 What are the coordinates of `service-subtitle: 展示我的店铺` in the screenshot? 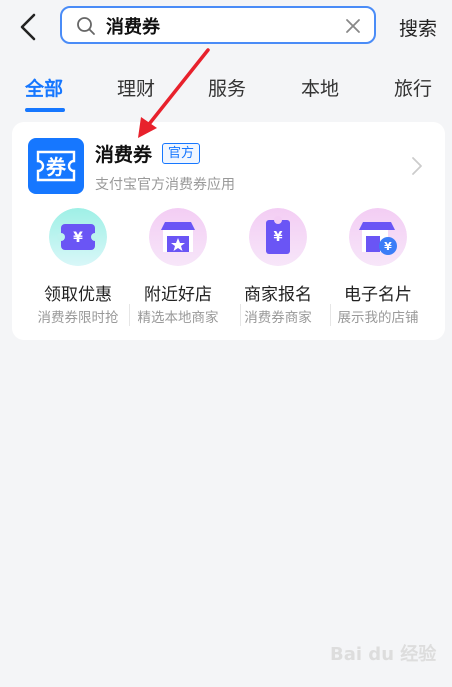 It's located at (378, 318).